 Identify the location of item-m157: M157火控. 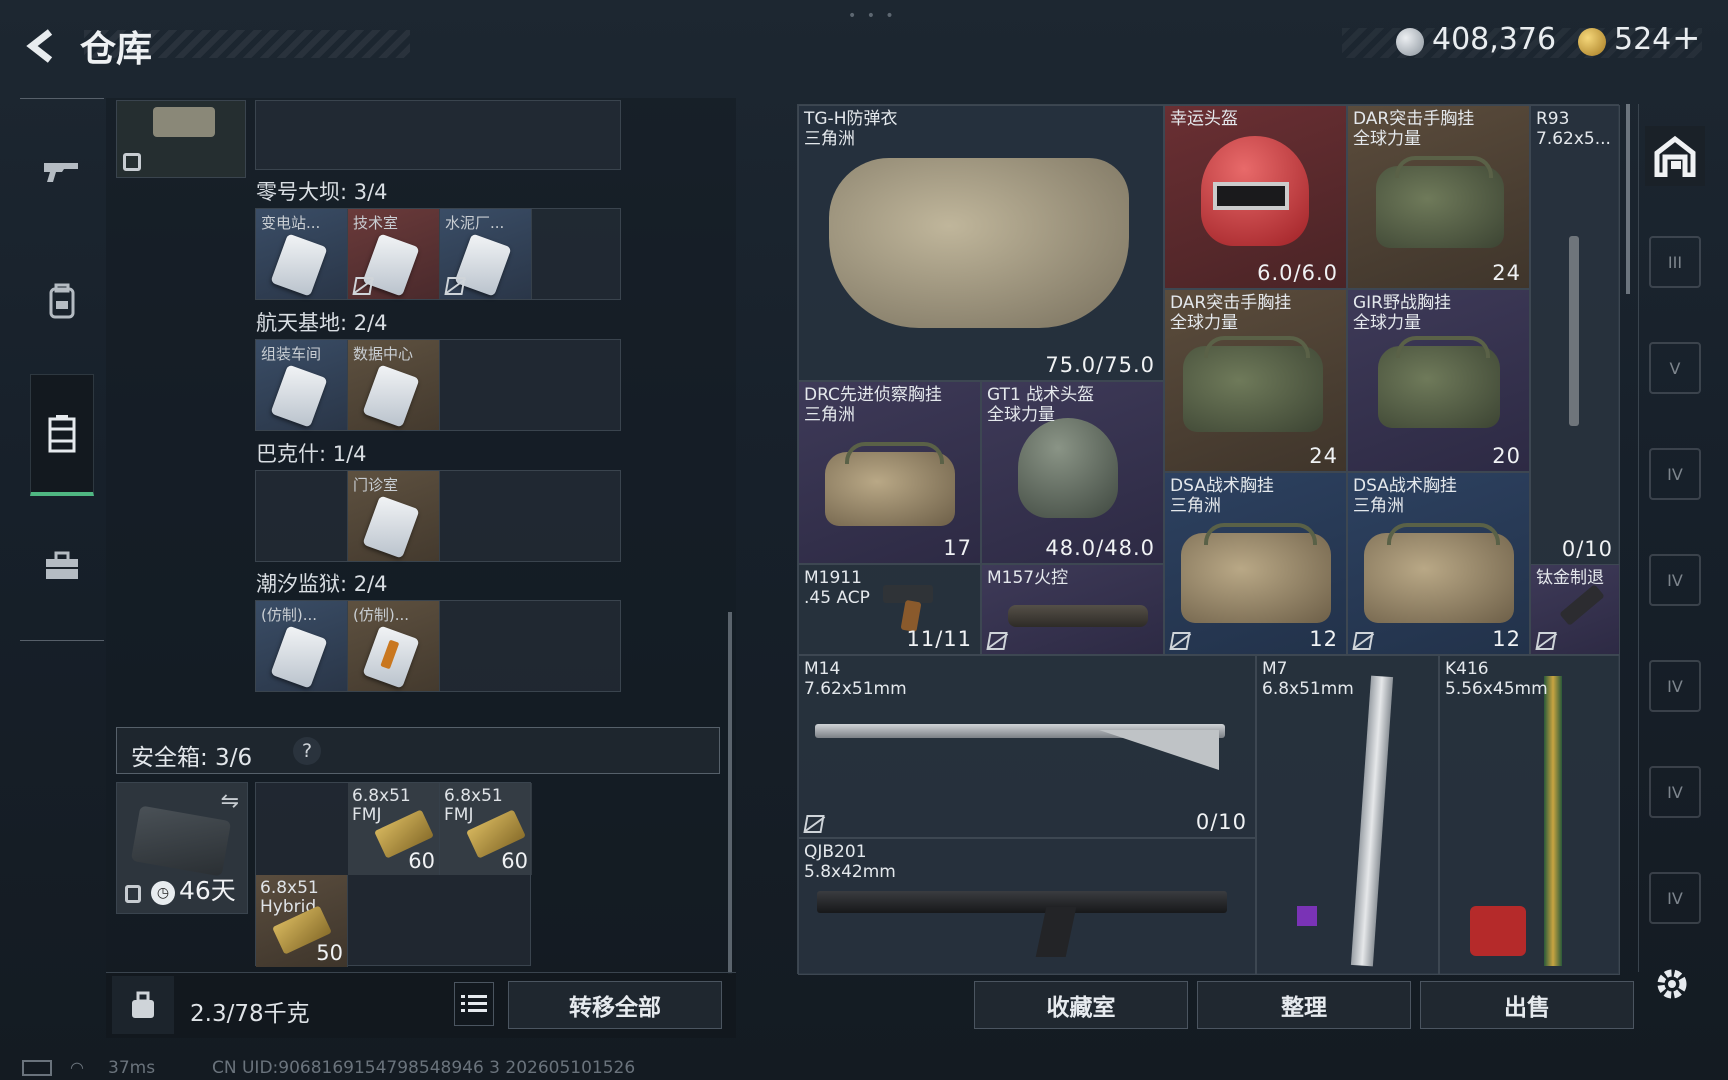
(1072, 609).